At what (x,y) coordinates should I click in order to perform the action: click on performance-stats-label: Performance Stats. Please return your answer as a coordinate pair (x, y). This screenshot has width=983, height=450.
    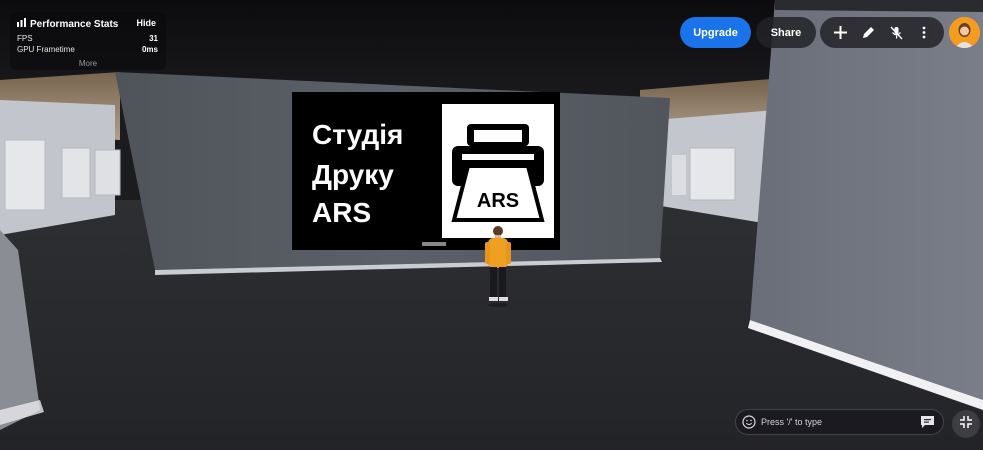
    Looking at the image, I should click on (74, 24).